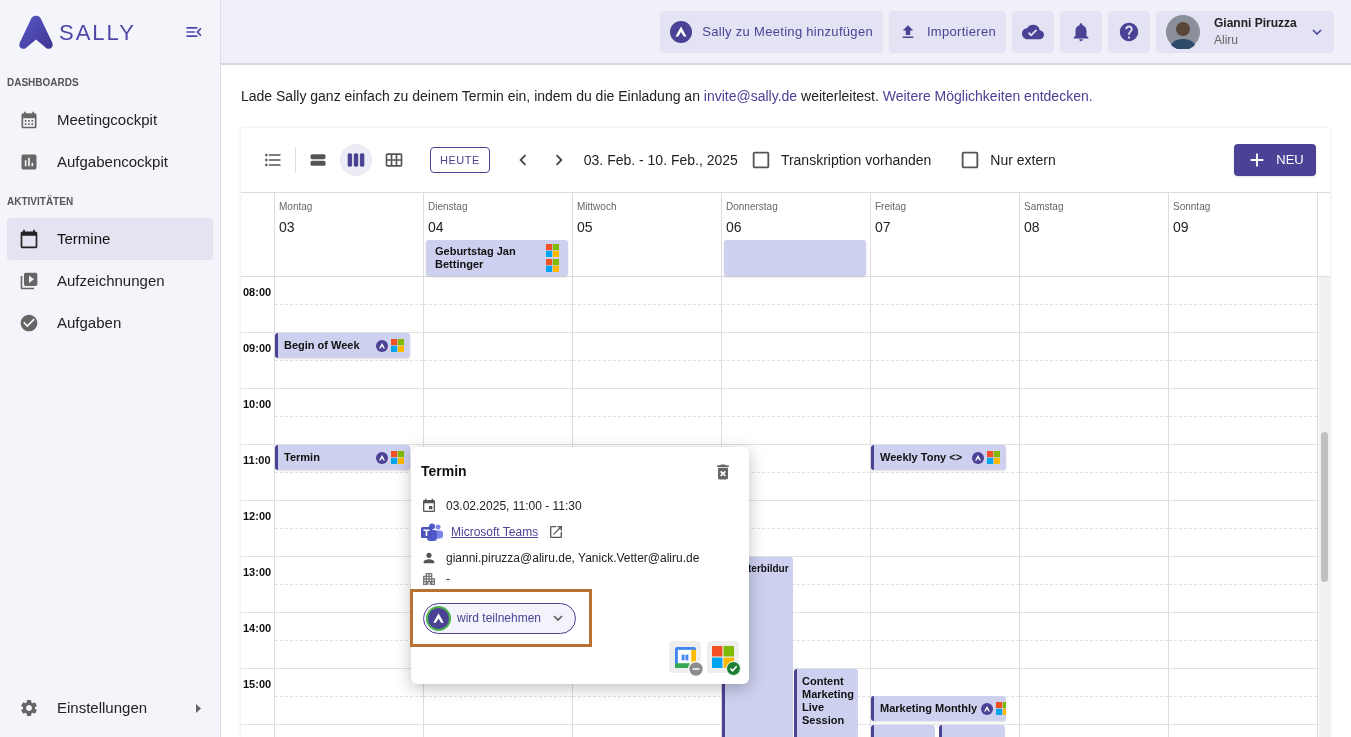  What do you see at coordinates (40, 201) in the screenshot?
I see `section-heading: AKTIVITÄTEN` at bounding box center [40, 201].